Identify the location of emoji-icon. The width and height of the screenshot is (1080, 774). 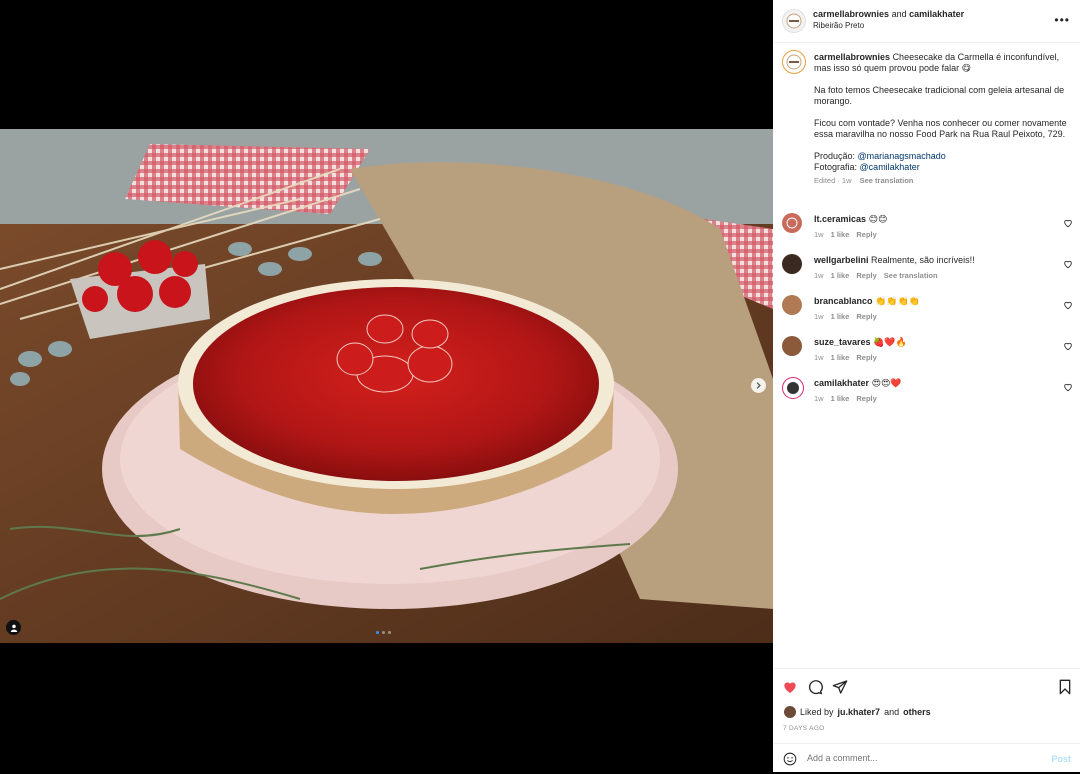
(790, 759).